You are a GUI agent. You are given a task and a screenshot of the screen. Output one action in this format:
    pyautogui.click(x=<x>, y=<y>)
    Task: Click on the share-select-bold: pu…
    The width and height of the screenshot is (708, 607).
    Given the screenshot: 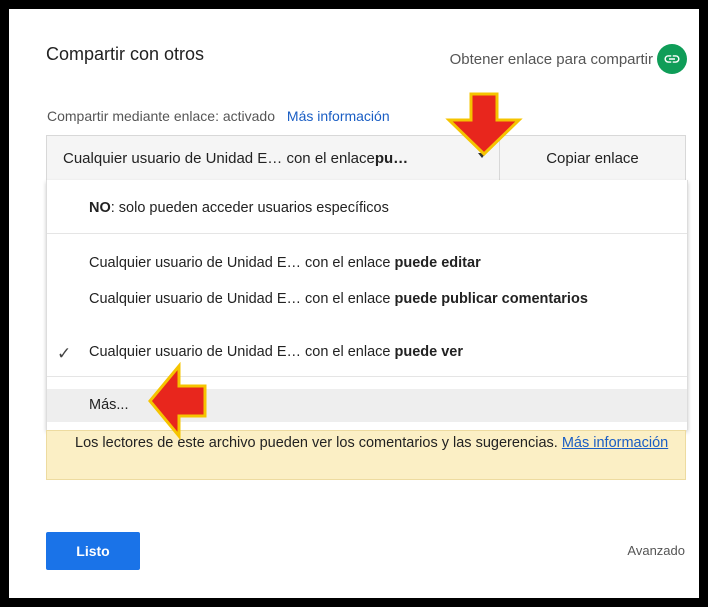 What is the action you would take?
    pyautogui.click(x=391, y=158)
    